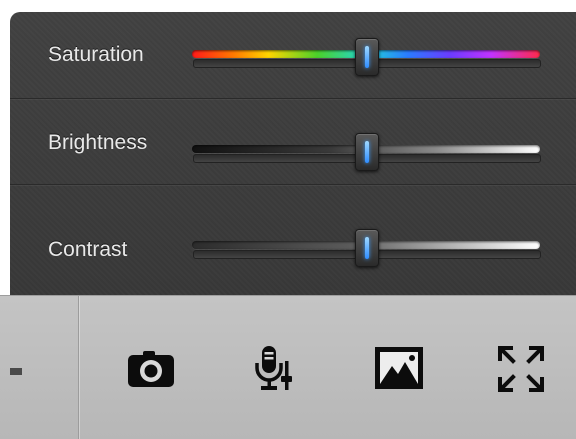 This screenshot has height=439, width=576. I want to click on saturation-thumb, so click(367, 57).